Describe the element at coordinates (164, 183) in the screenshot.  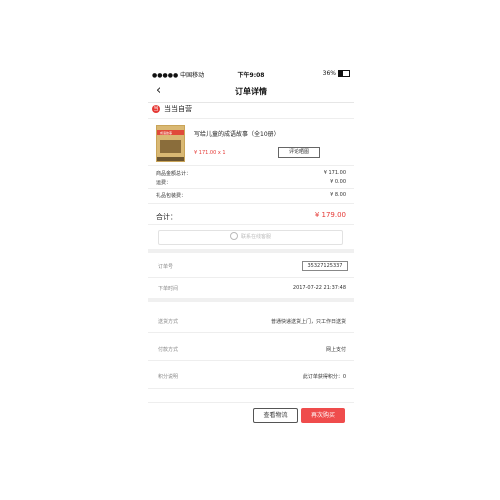
I see `summary-label-shipping: 运费：` at that location.